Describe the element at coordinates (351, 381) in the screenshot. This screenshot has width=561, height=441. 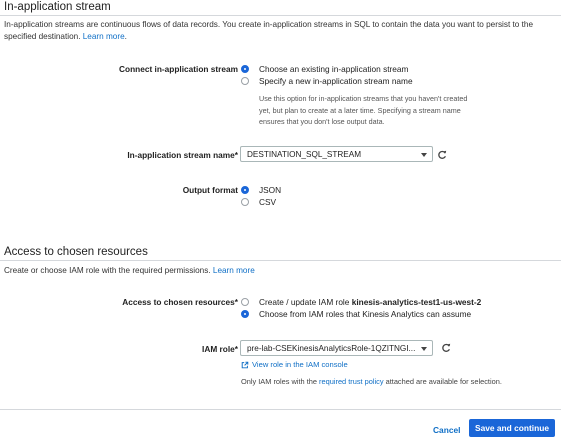
I see `trust-policy-link: required trust policy` at that location.